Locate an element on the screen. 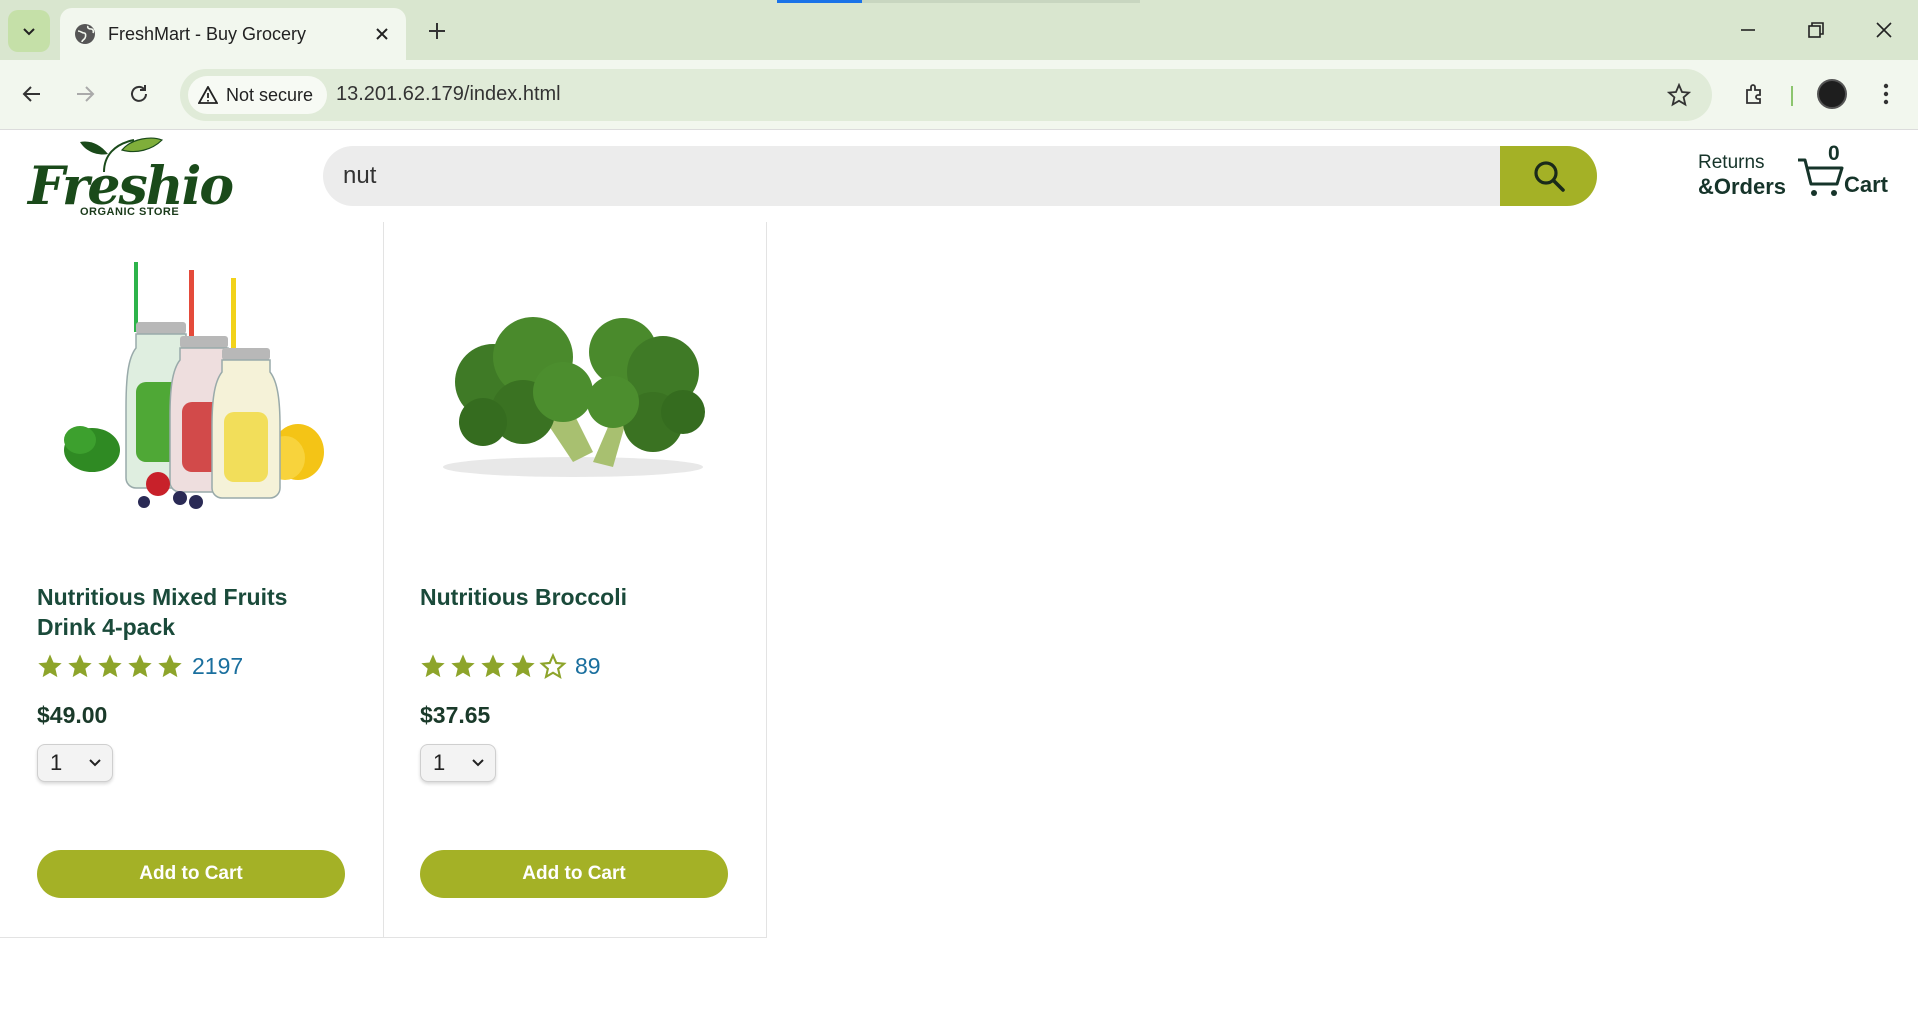  search-button is located at coordinates (1548, 176).